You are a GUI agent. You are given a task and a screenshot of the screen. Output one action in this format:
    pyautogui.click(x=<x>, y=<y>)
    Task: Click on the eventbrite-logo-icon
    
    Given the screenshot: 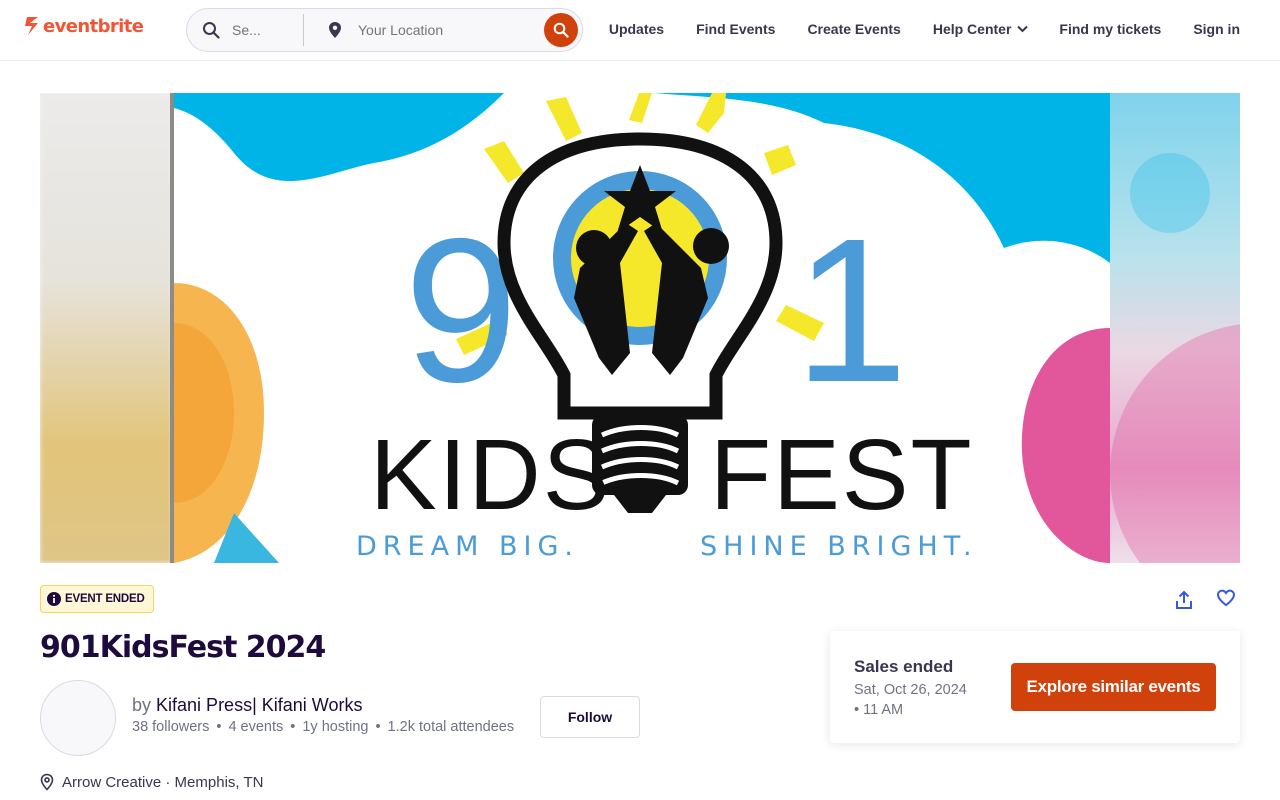 What is the action you would take?
    pyautogui.click(x=31, y=26)
    